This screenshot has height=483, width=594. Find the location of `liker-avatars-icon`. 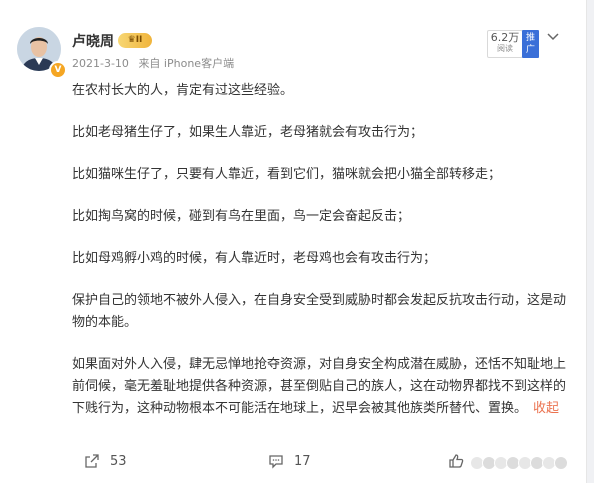

liker-avatars-icon is located at coordinates (519, 463).